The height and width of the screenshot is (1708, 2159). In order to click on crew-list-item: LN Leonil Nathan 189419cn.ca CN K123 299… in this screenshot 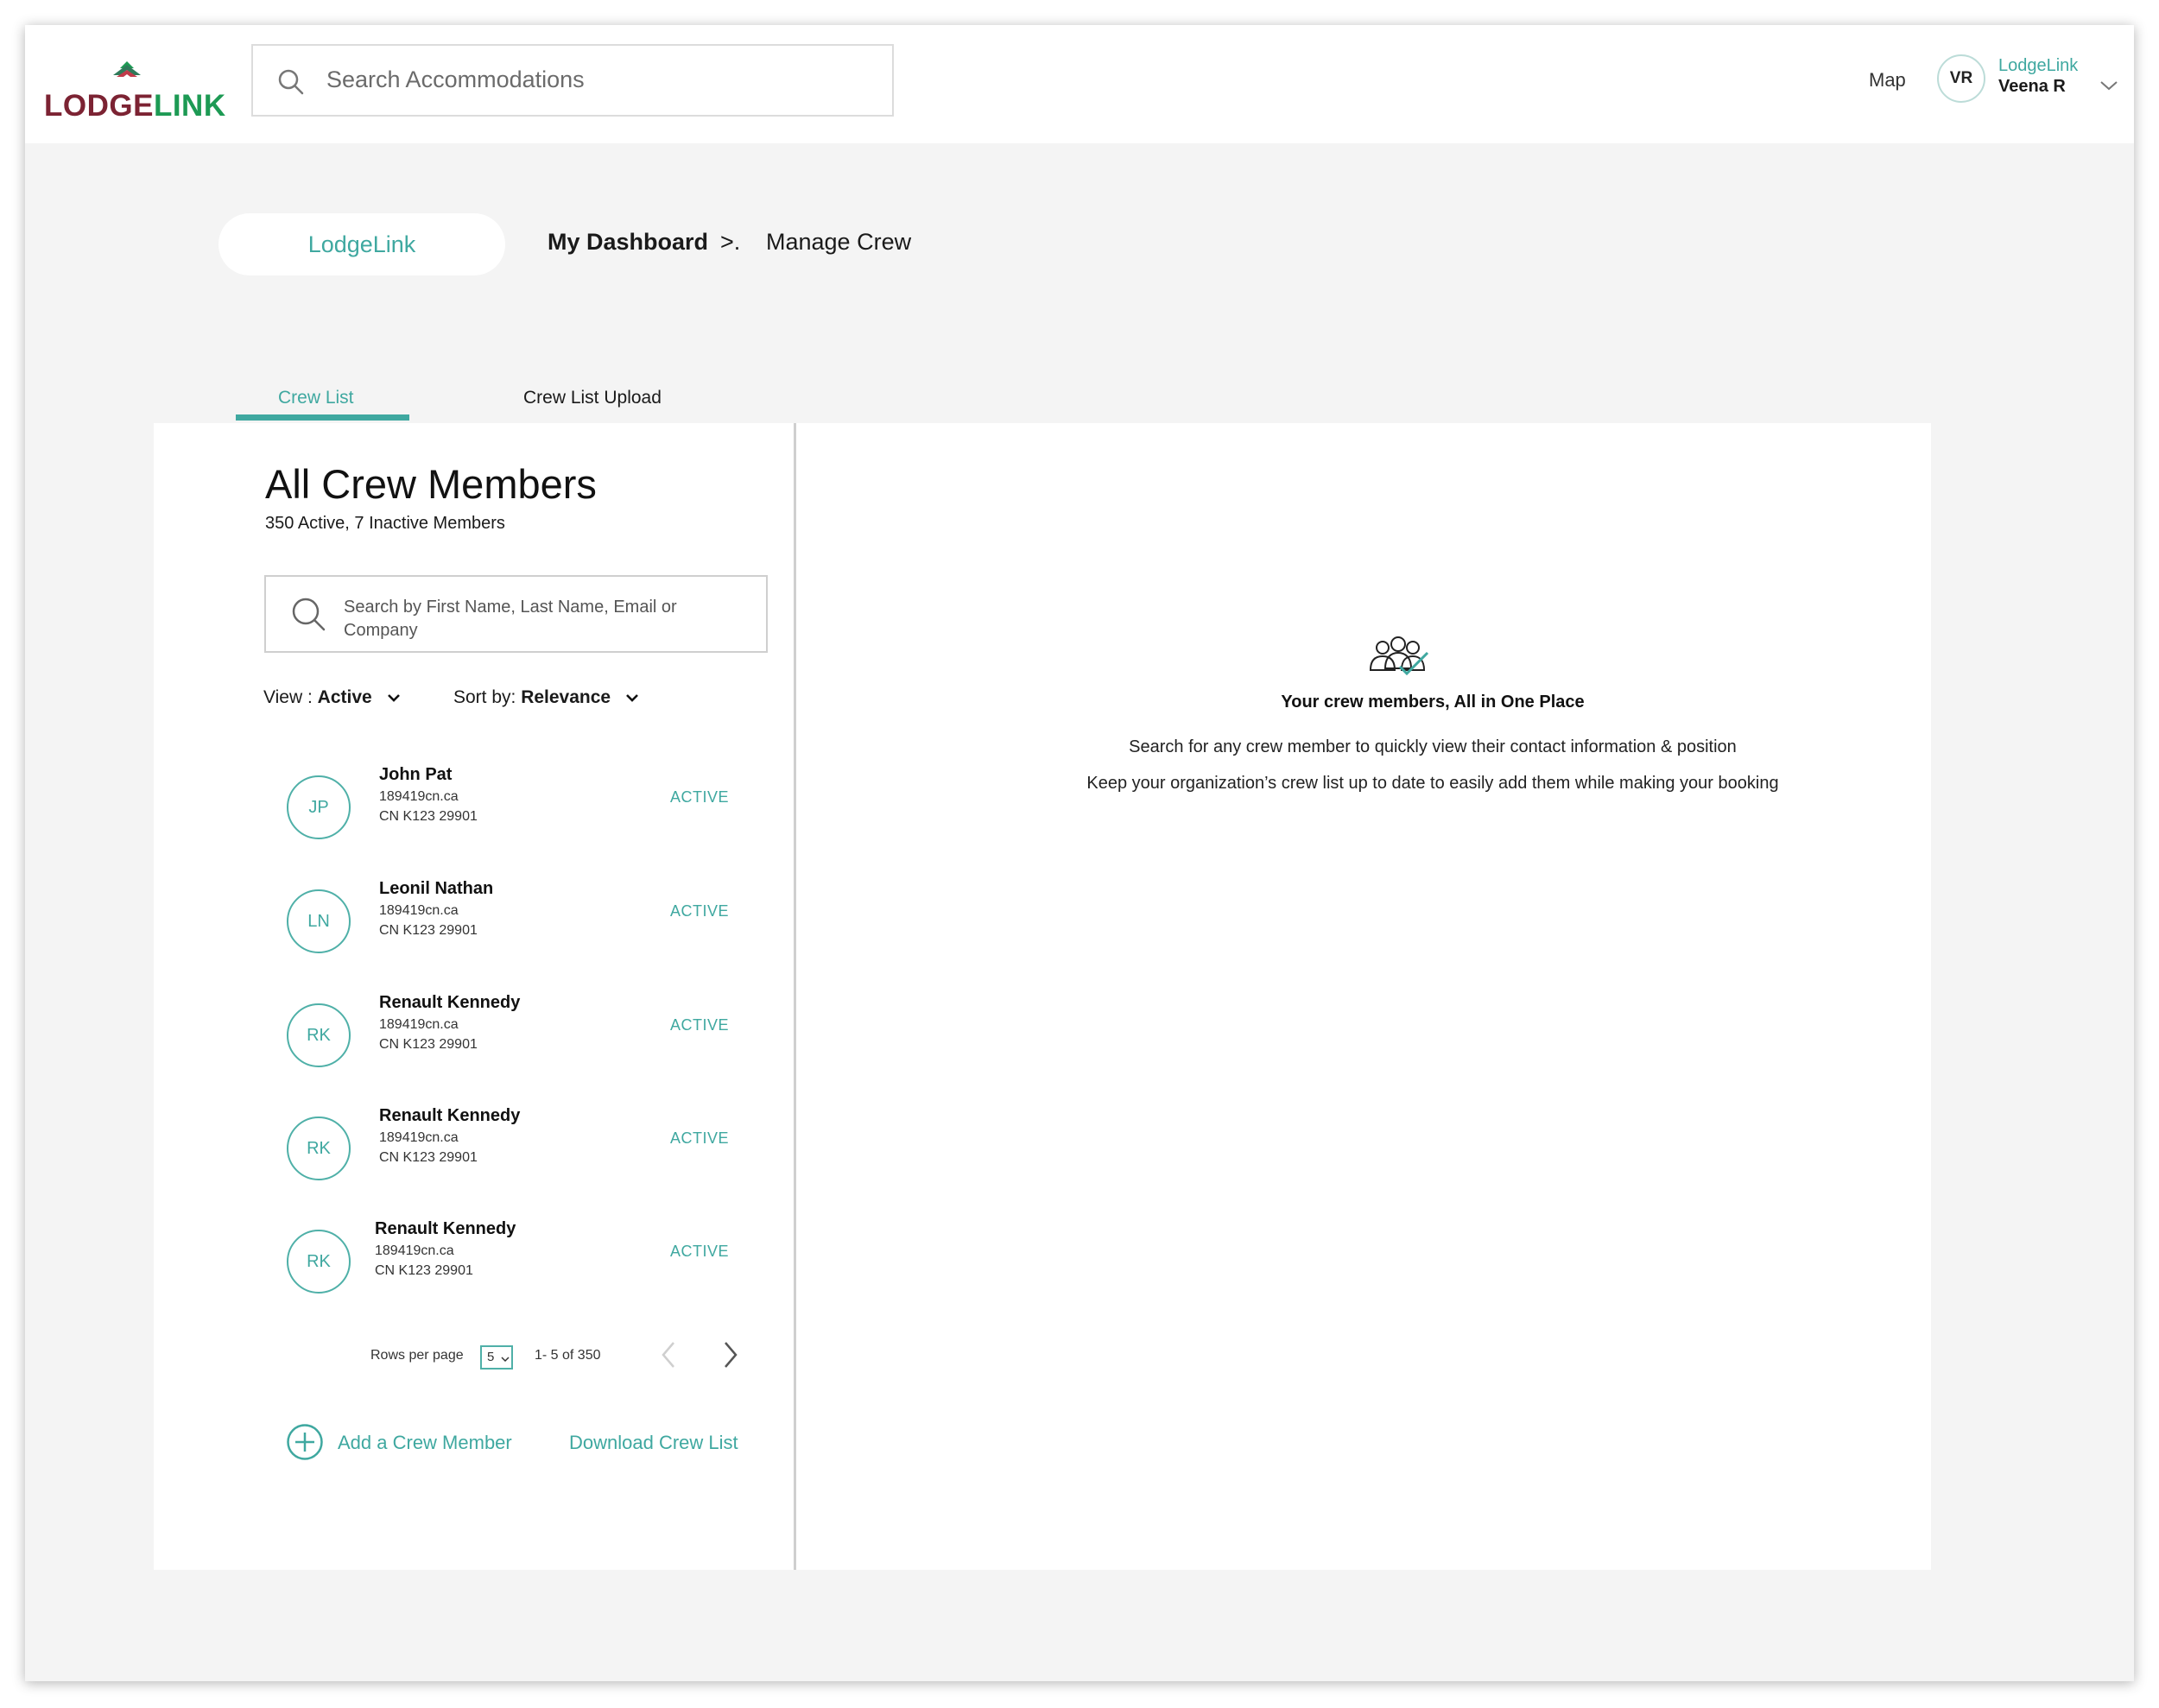, I will do `click(526, 932)`.